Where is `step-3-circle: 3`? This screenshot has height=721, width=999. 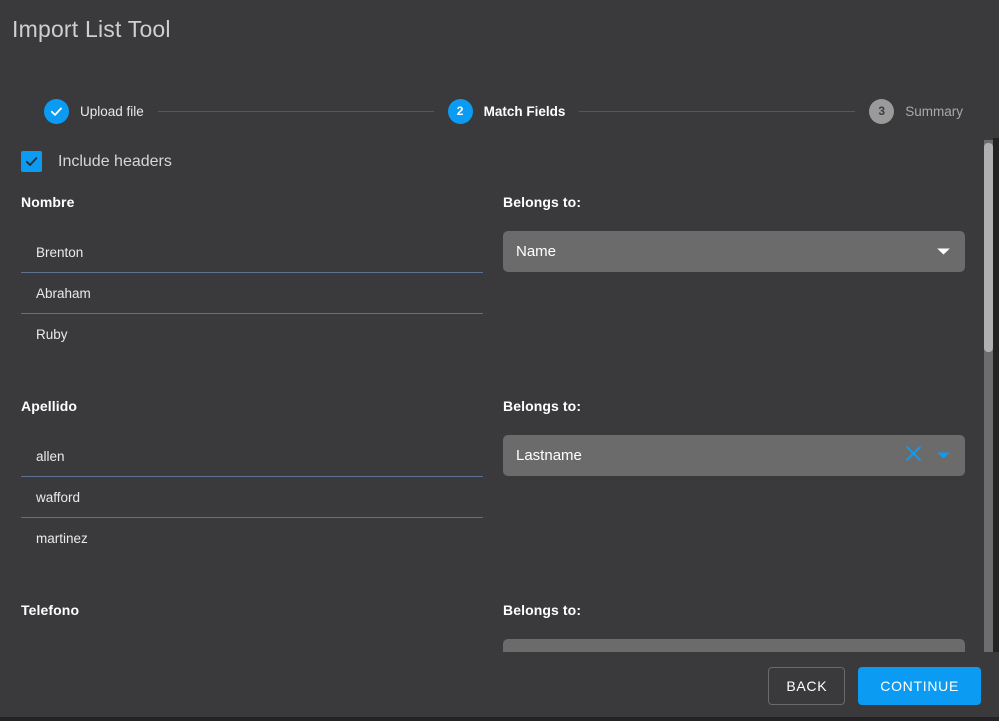
step-3-circle: 3 is located at coordinates (882, 111).